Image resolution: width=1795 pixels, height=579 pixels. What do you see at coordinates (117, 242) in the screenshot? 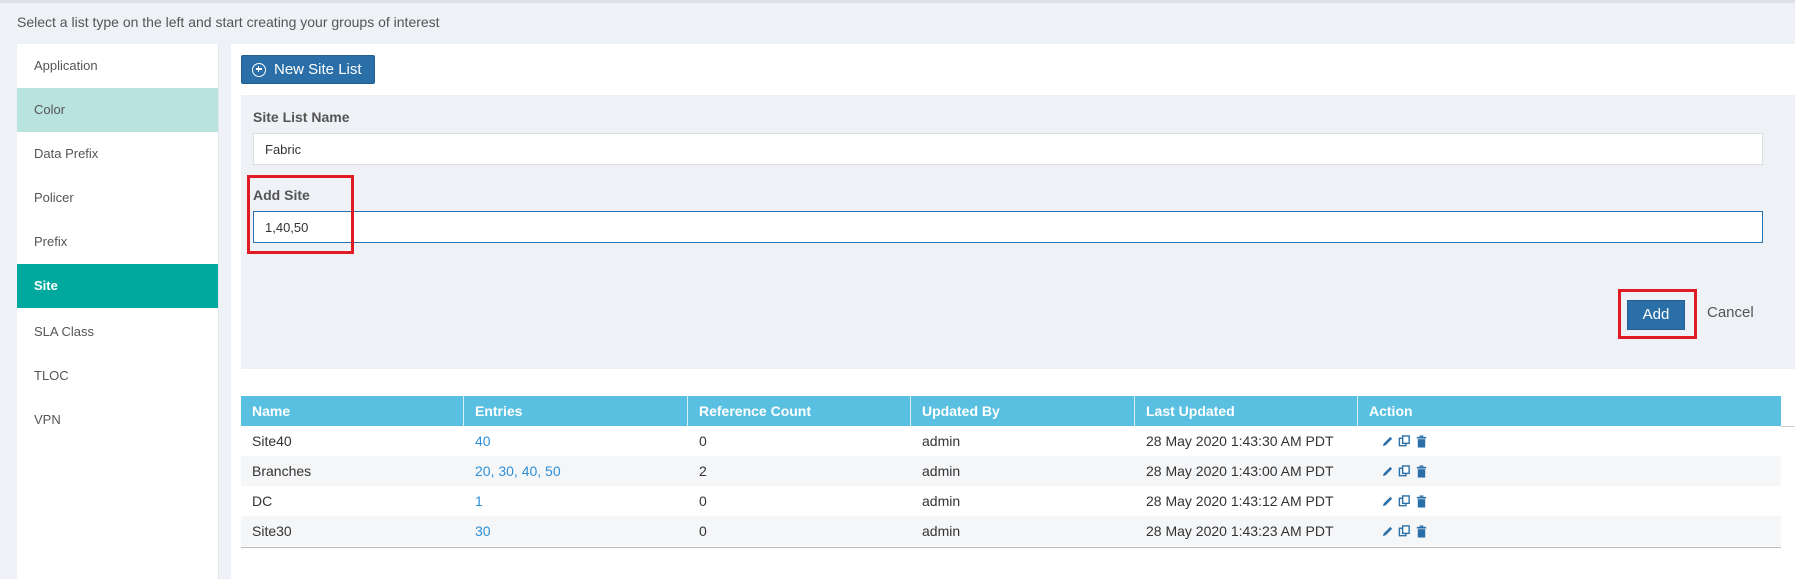
I see `sidebar-item-prefix: Prefix` at bounding box center [117, 242].